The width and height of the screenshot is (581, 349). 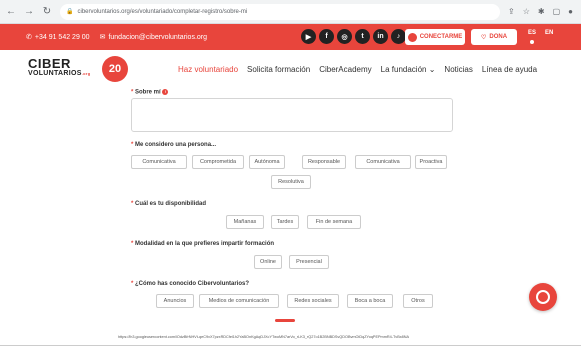 I want to click on sidebar-icon: ▢, so click(x=557, y=11).